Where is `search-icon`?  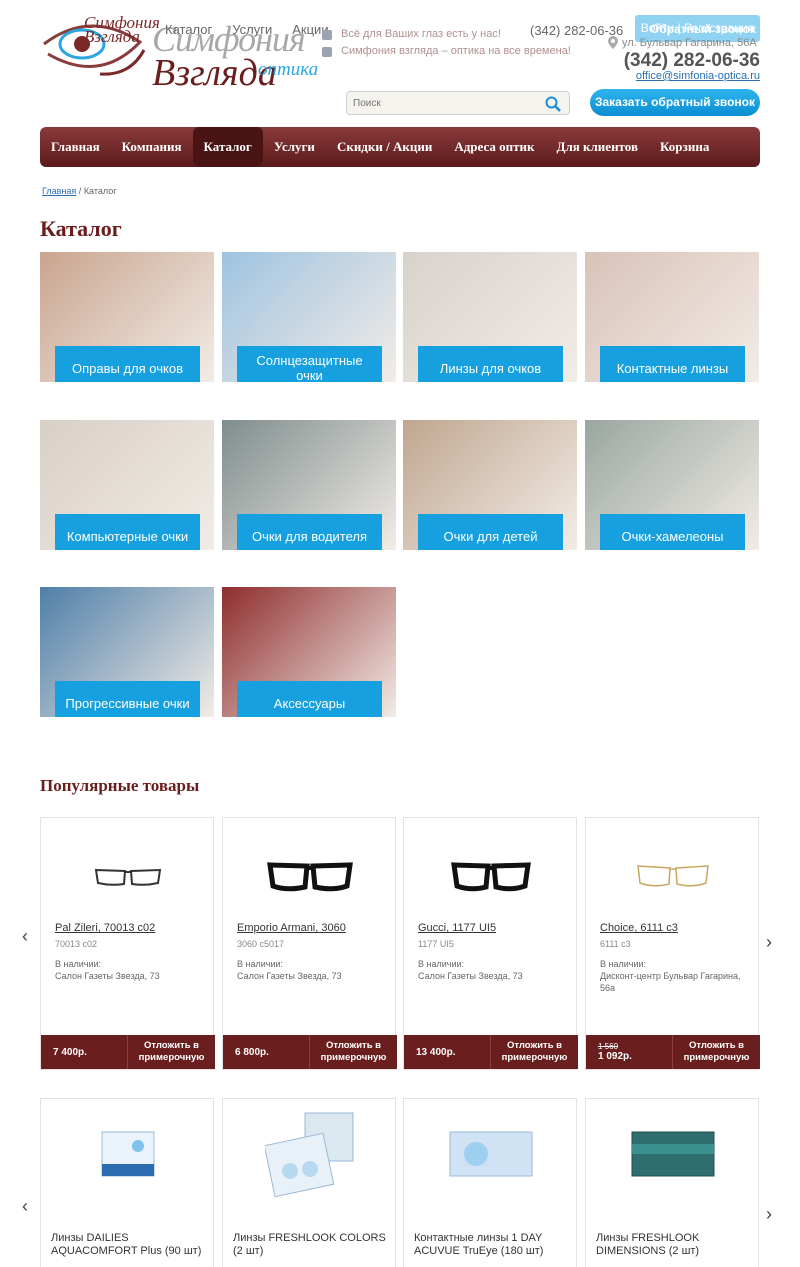 search-icon is located at coordinates (553, 104).